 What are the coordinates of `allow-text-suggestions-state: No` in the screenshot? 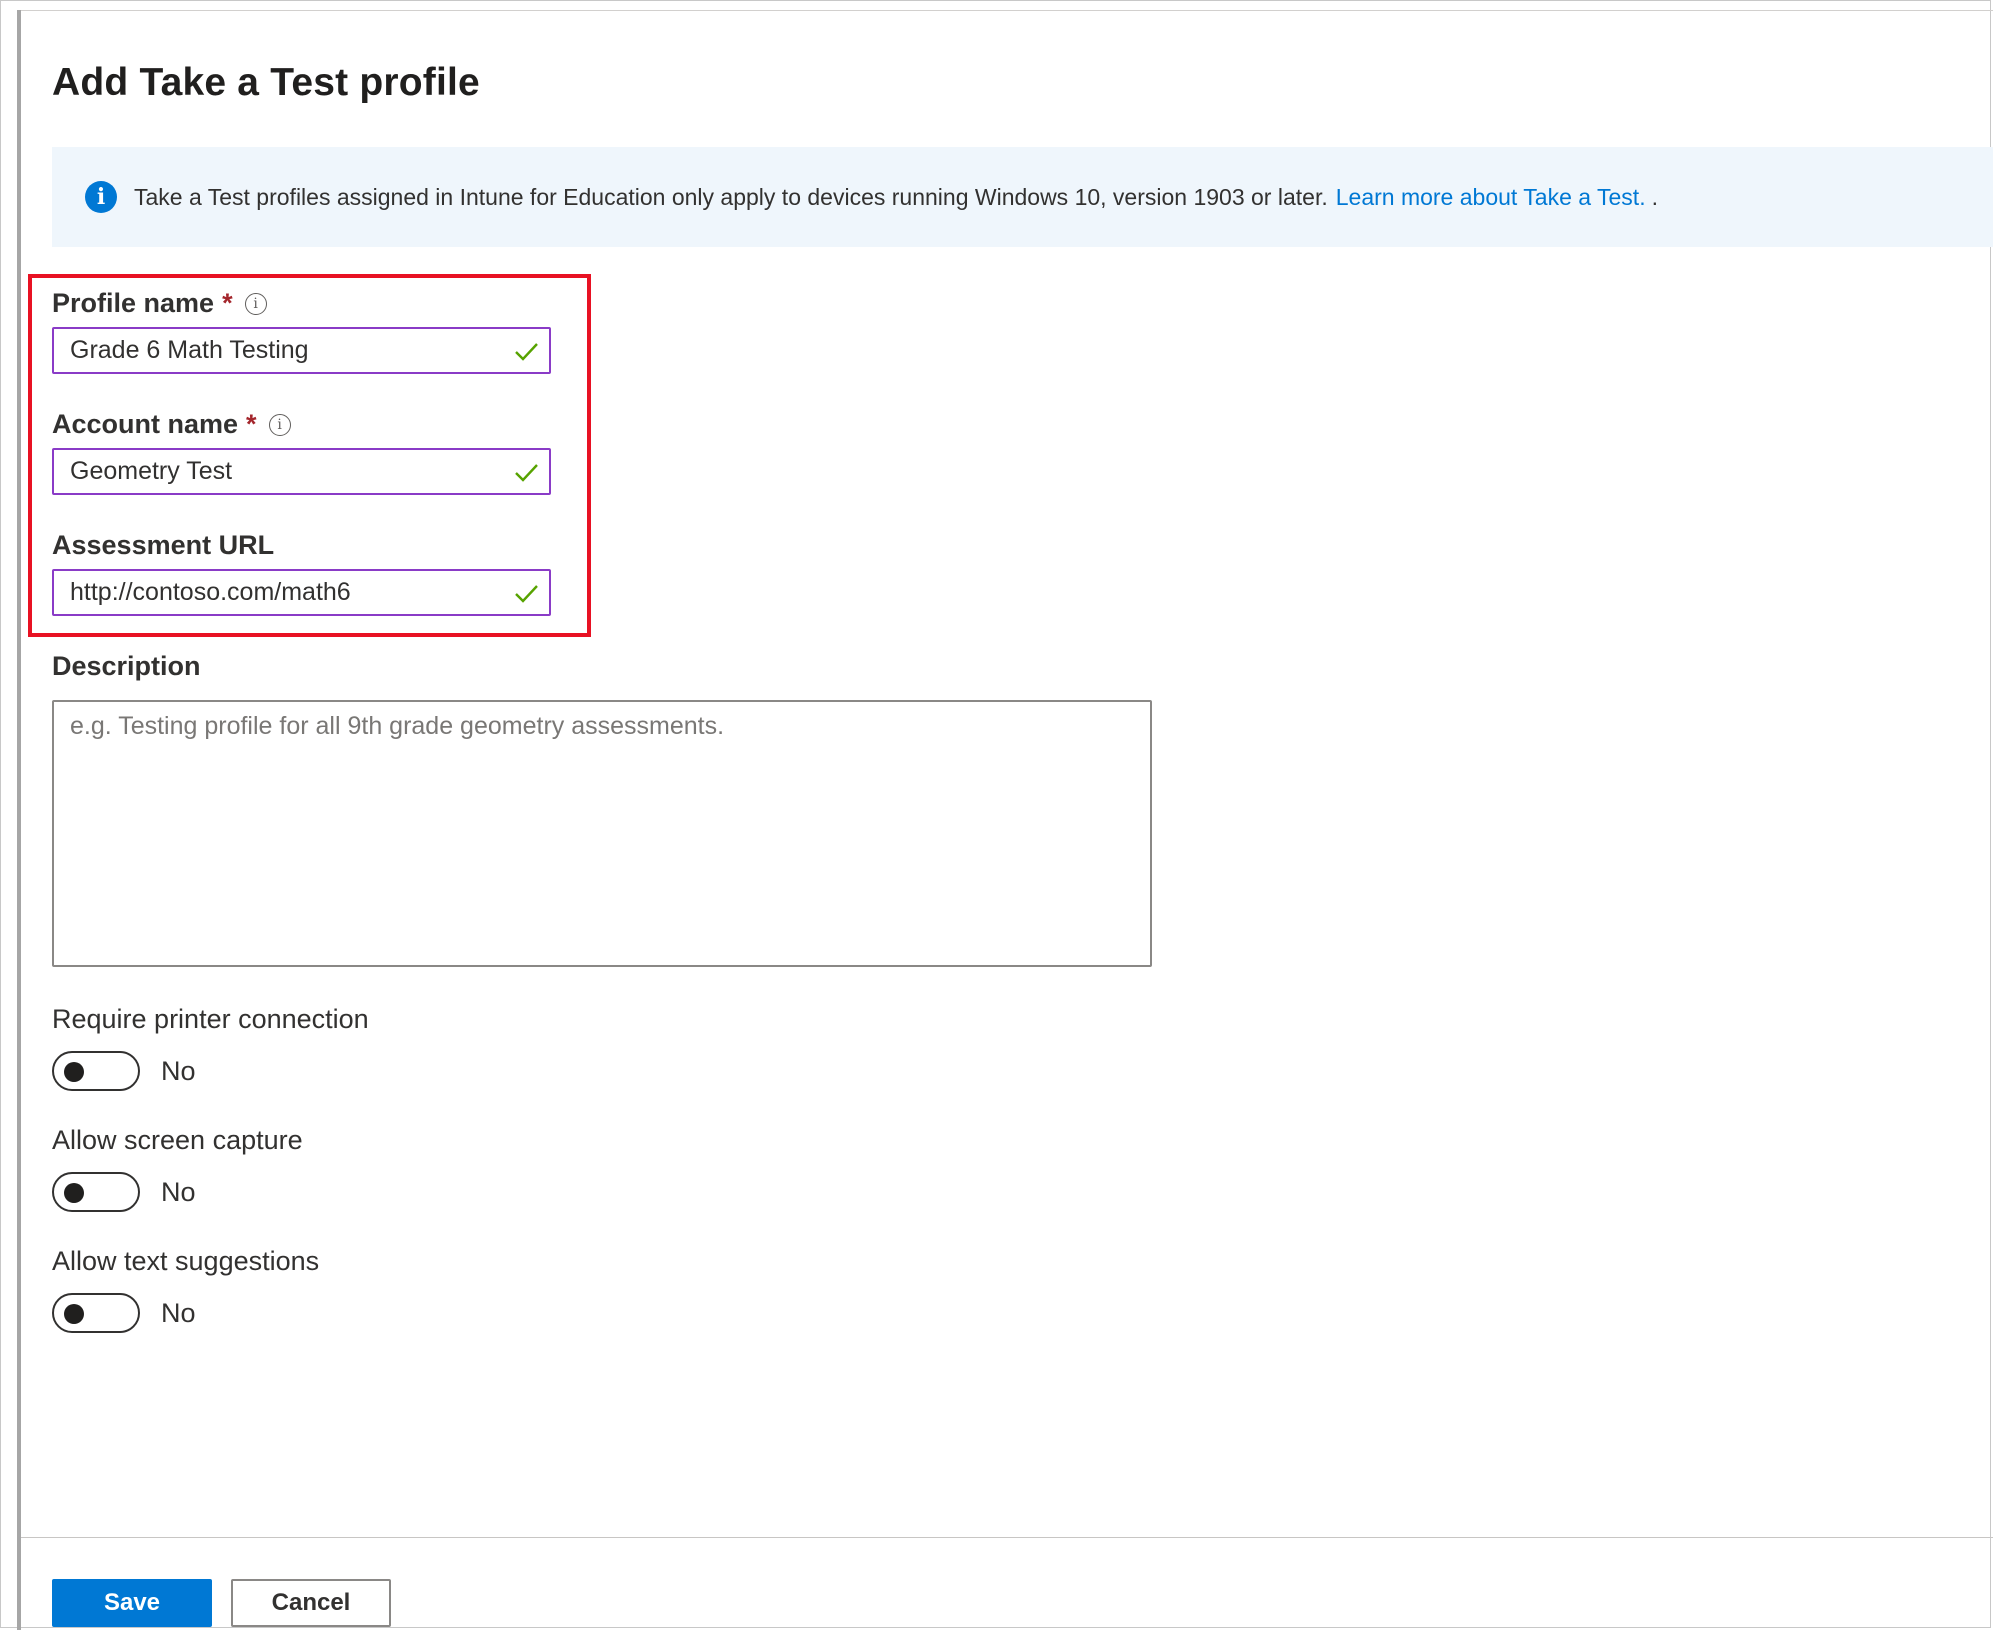 It's located at (178, 1312).